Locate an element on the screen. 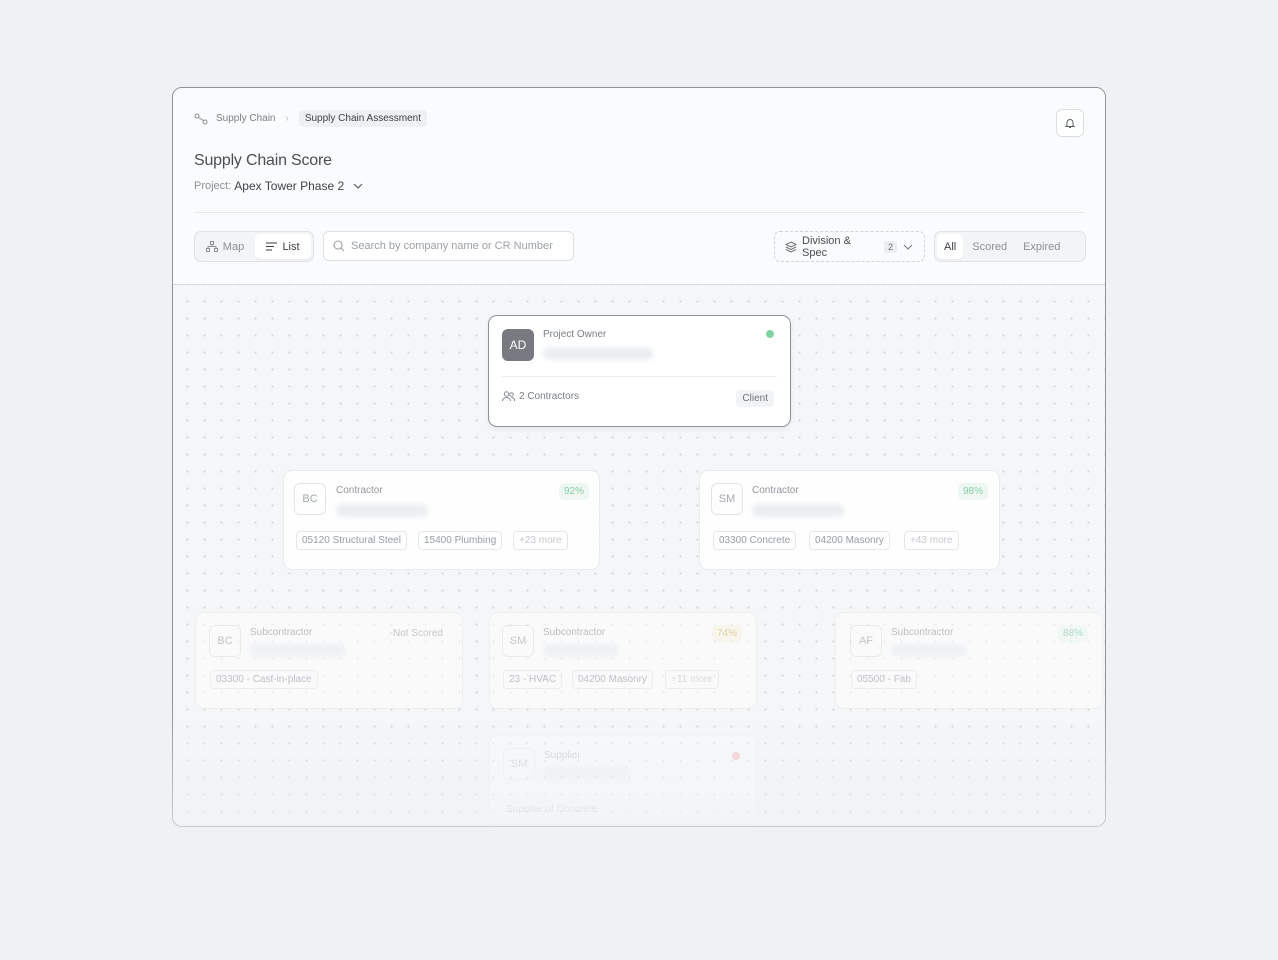  owner-name-redacted is located at coordinates (598, 353).